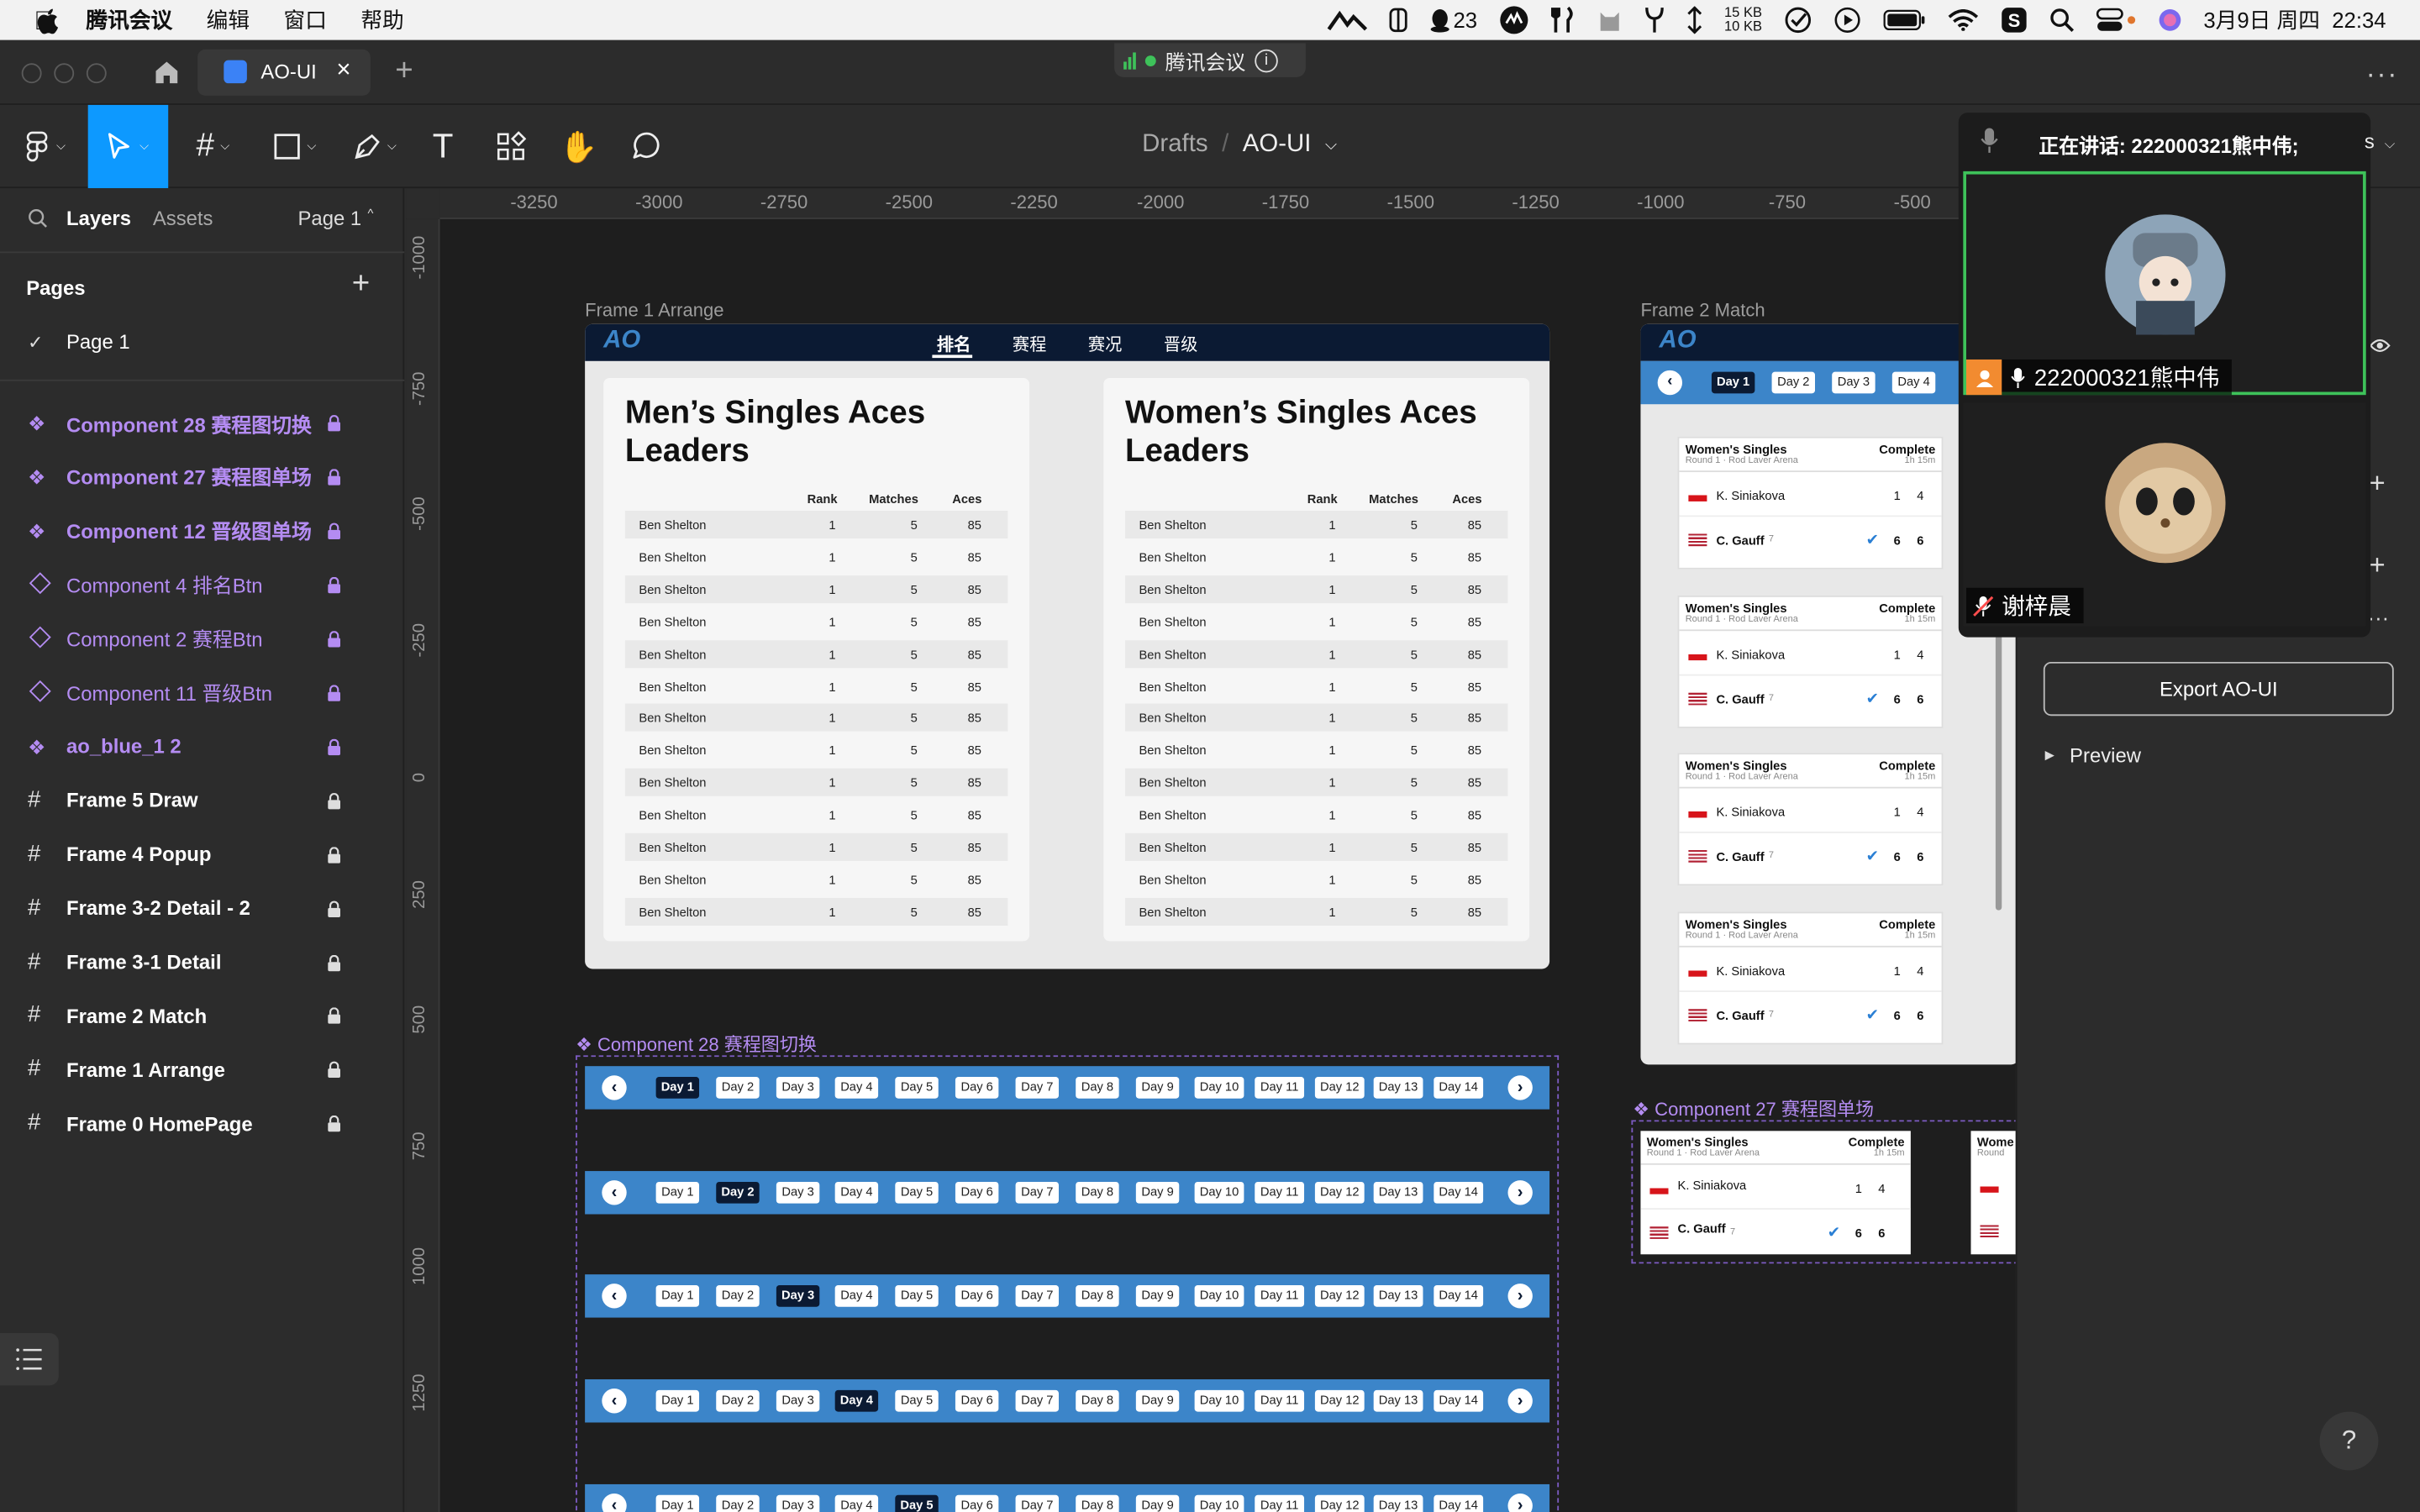 This screenshot has width=2420, height=1512. I want to click on layer-item: # Frame 3-2 Detail - 2, so click(202, 908).